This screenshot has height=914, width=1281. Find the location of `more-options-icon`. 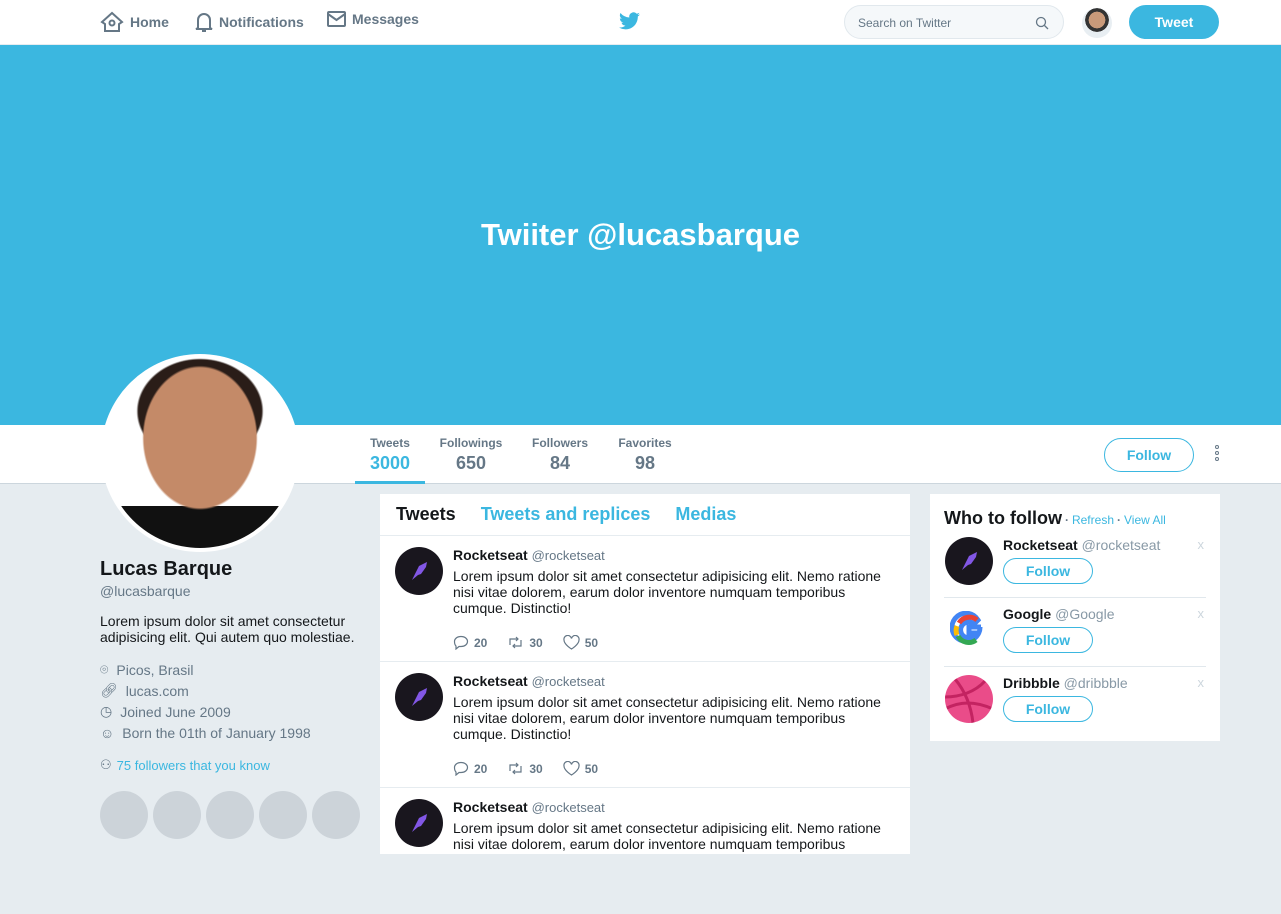

more-options-icon is located at coordinates (1217, 453).